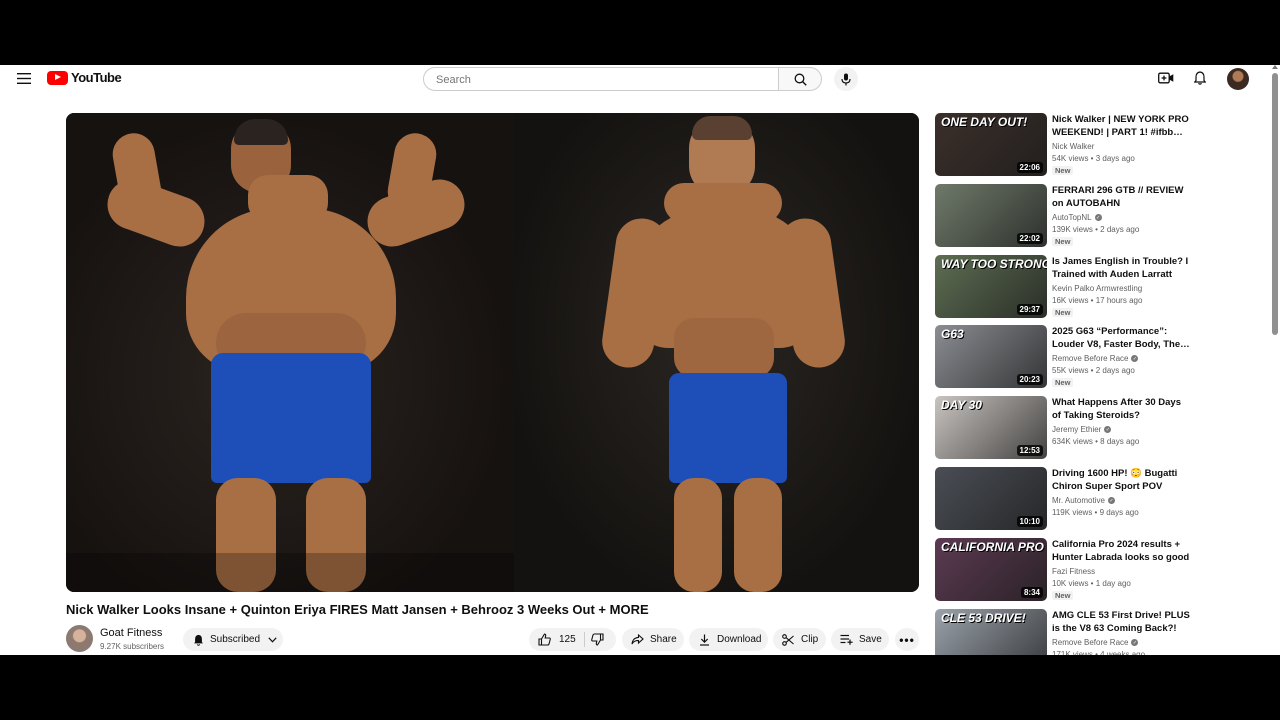 The width and height of the screenshot is (1280, 720). I want to click on save-button: Save, so click(860, 639).